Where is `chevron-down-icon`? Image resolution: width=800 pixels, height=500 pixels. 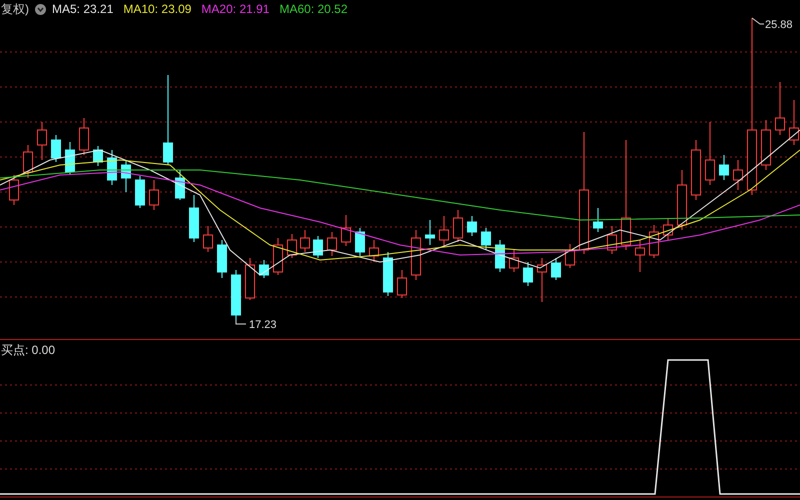
chevron-down-icon is located at coordinates (40, 9).